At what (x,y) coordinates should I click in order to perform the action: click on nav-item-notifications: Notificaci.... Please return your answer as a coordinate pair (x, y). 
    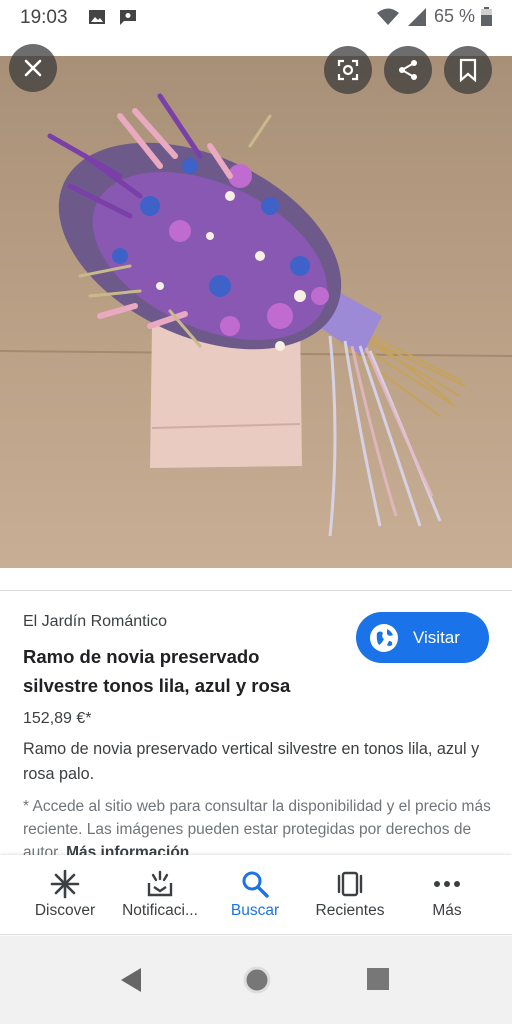
    Looking at the image, I should click on (160, 895).